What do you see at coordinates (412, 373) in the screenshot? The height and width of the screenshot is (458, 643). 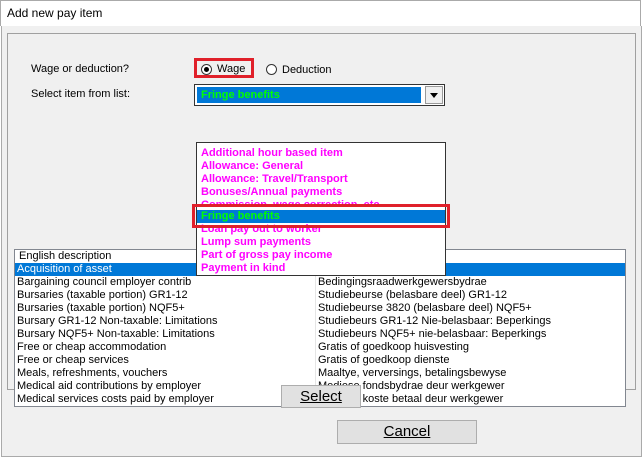 I see `row-afrikaans: Maaltye, verversings, betalingsbewyse` at bounding box center [412, 373].